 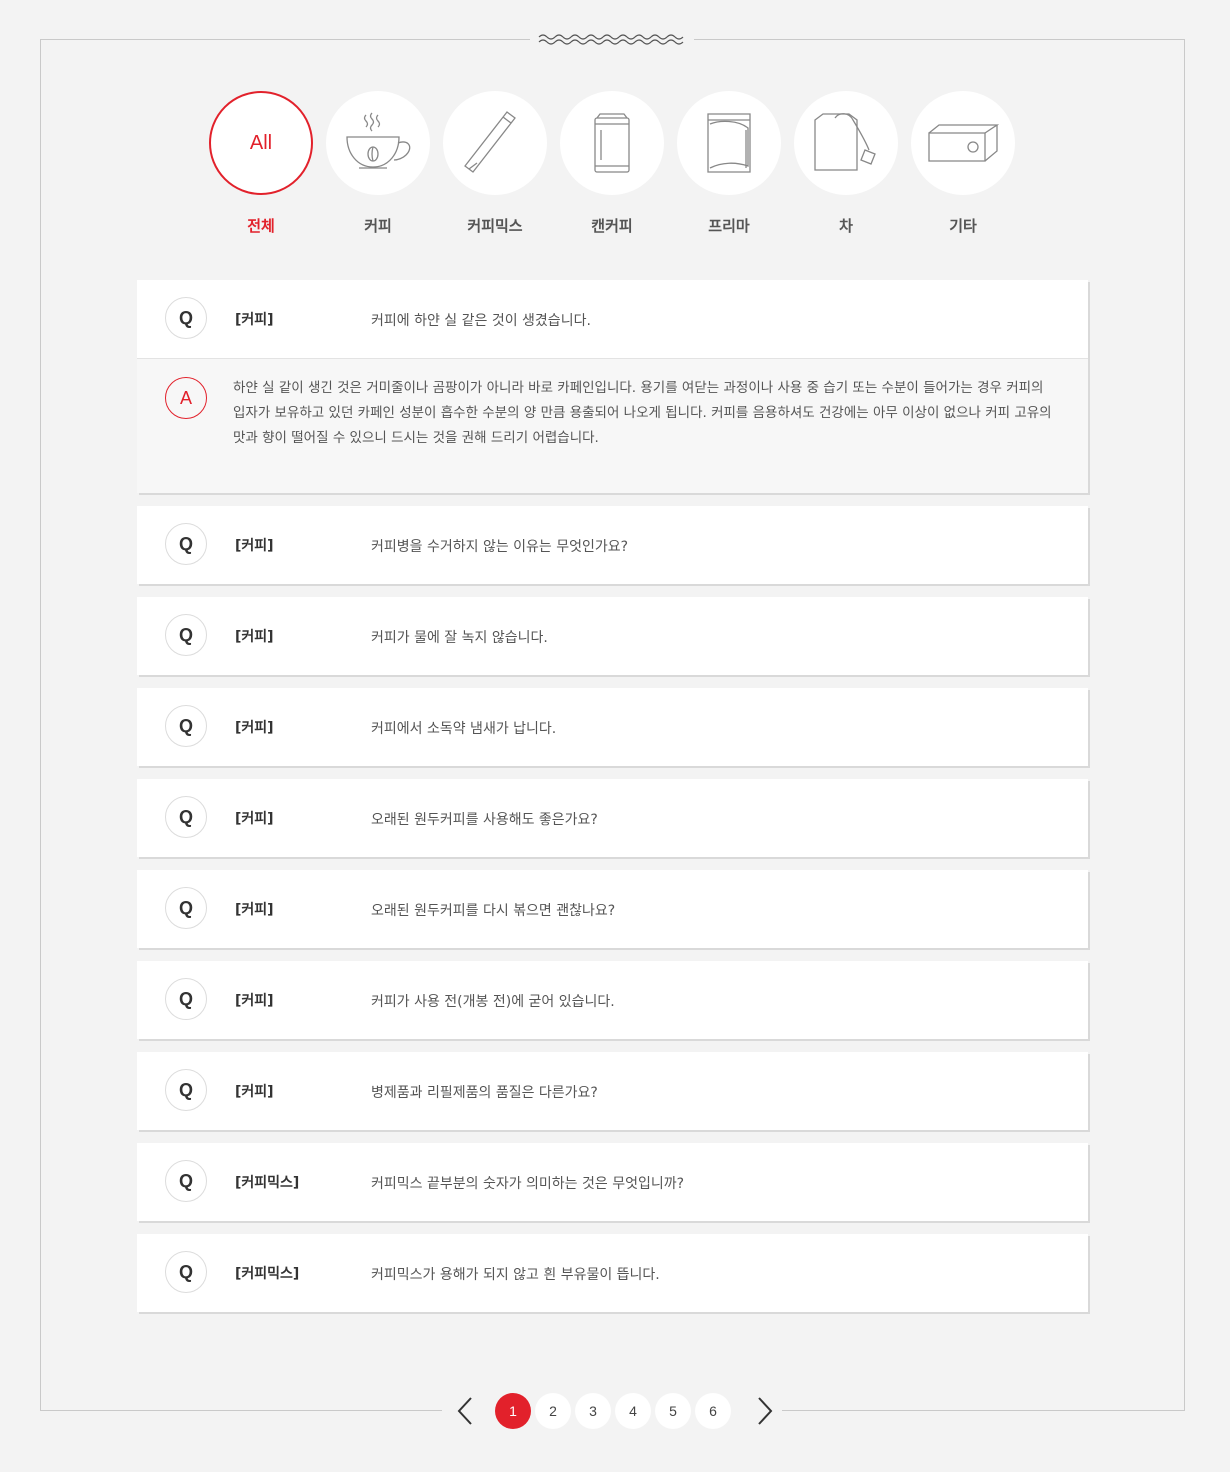 What do you see at coordinates (186, 398) in the screenshot?
I see `answer-badge: A` at bounding box center [186, 398].